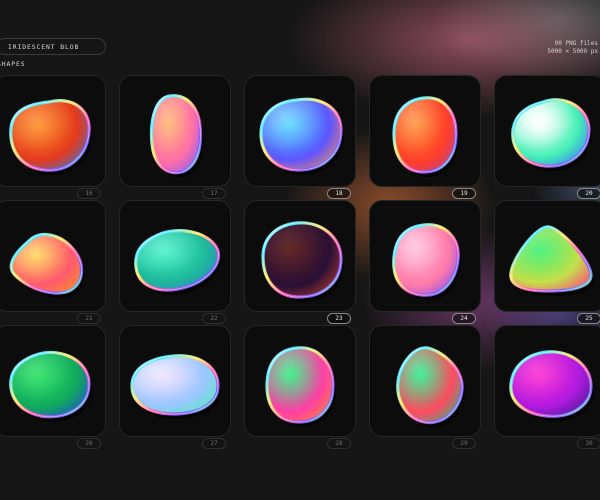 The image size is (600, 500). Describe the element at coordinates (89, 443) in the screenshot. I see `tile-number-badge: 26` at that location.